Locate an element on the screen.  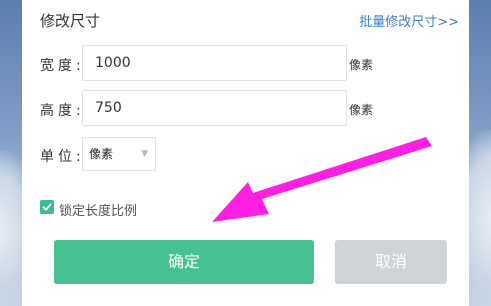
checkmark-icon is located at coordinates (47, 207).